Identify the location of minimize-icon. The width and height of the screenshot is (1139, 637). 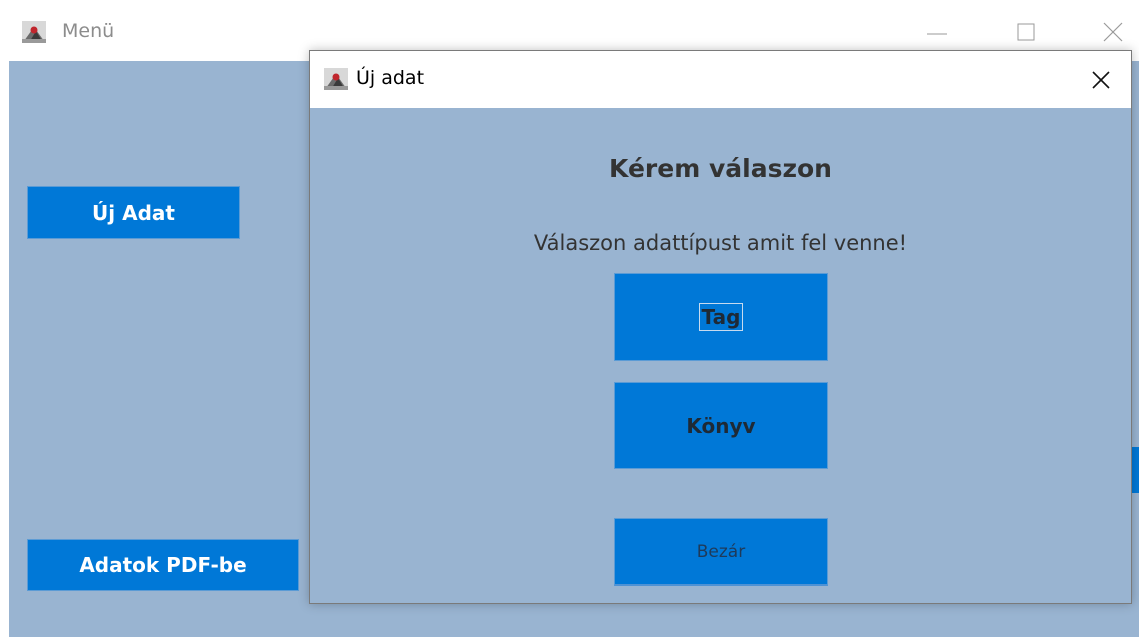
(937, 32).